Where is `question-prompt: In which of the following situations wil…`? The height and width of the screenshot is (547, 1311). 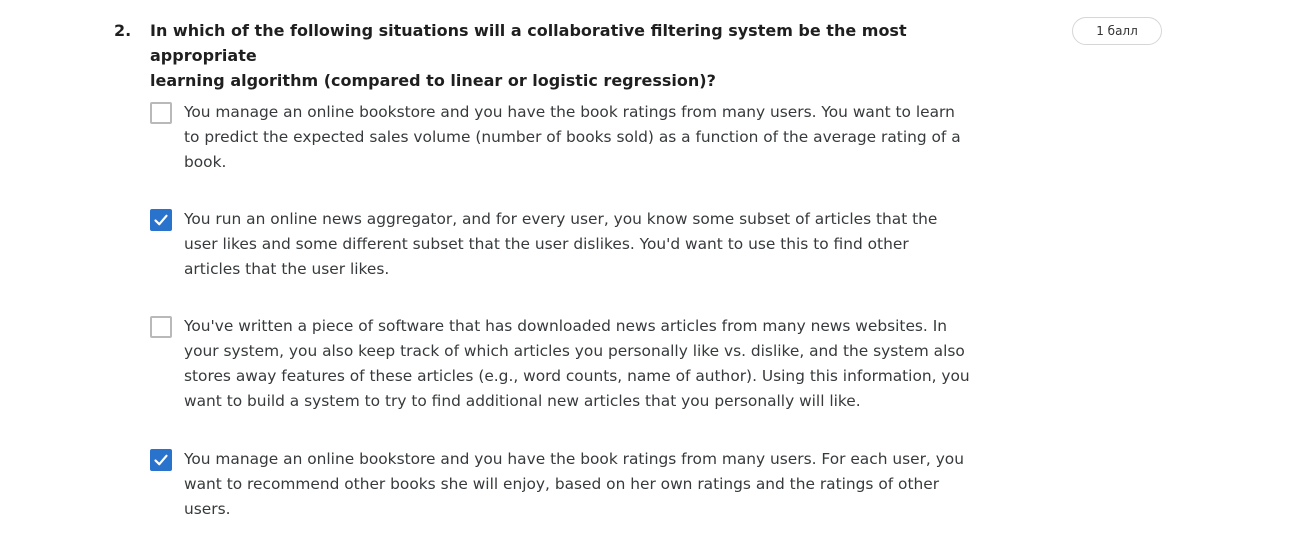
question-prompt: In which of the following situations wil… is located at coordinates (528, 55).